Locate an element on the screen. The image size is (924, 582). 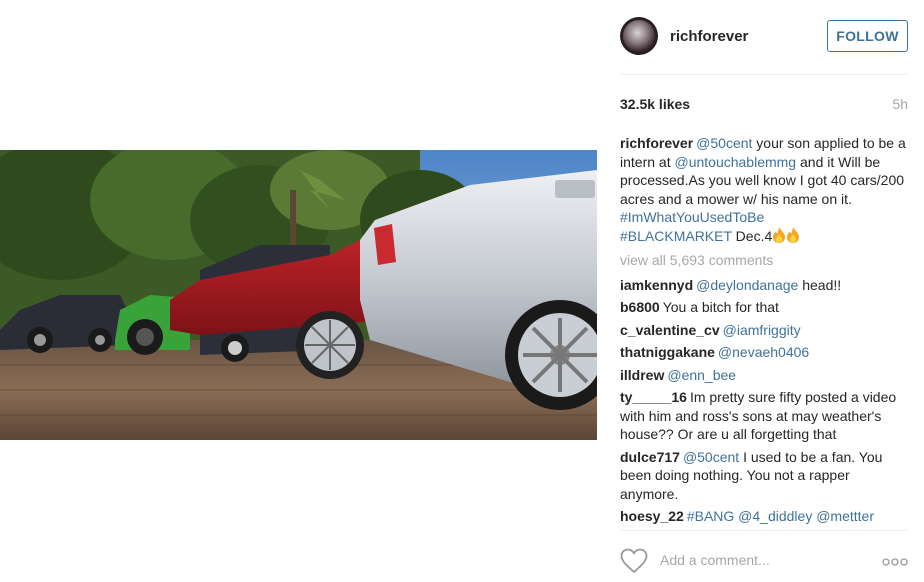
comment-username: illdrew is located at coordinates (642, 375).